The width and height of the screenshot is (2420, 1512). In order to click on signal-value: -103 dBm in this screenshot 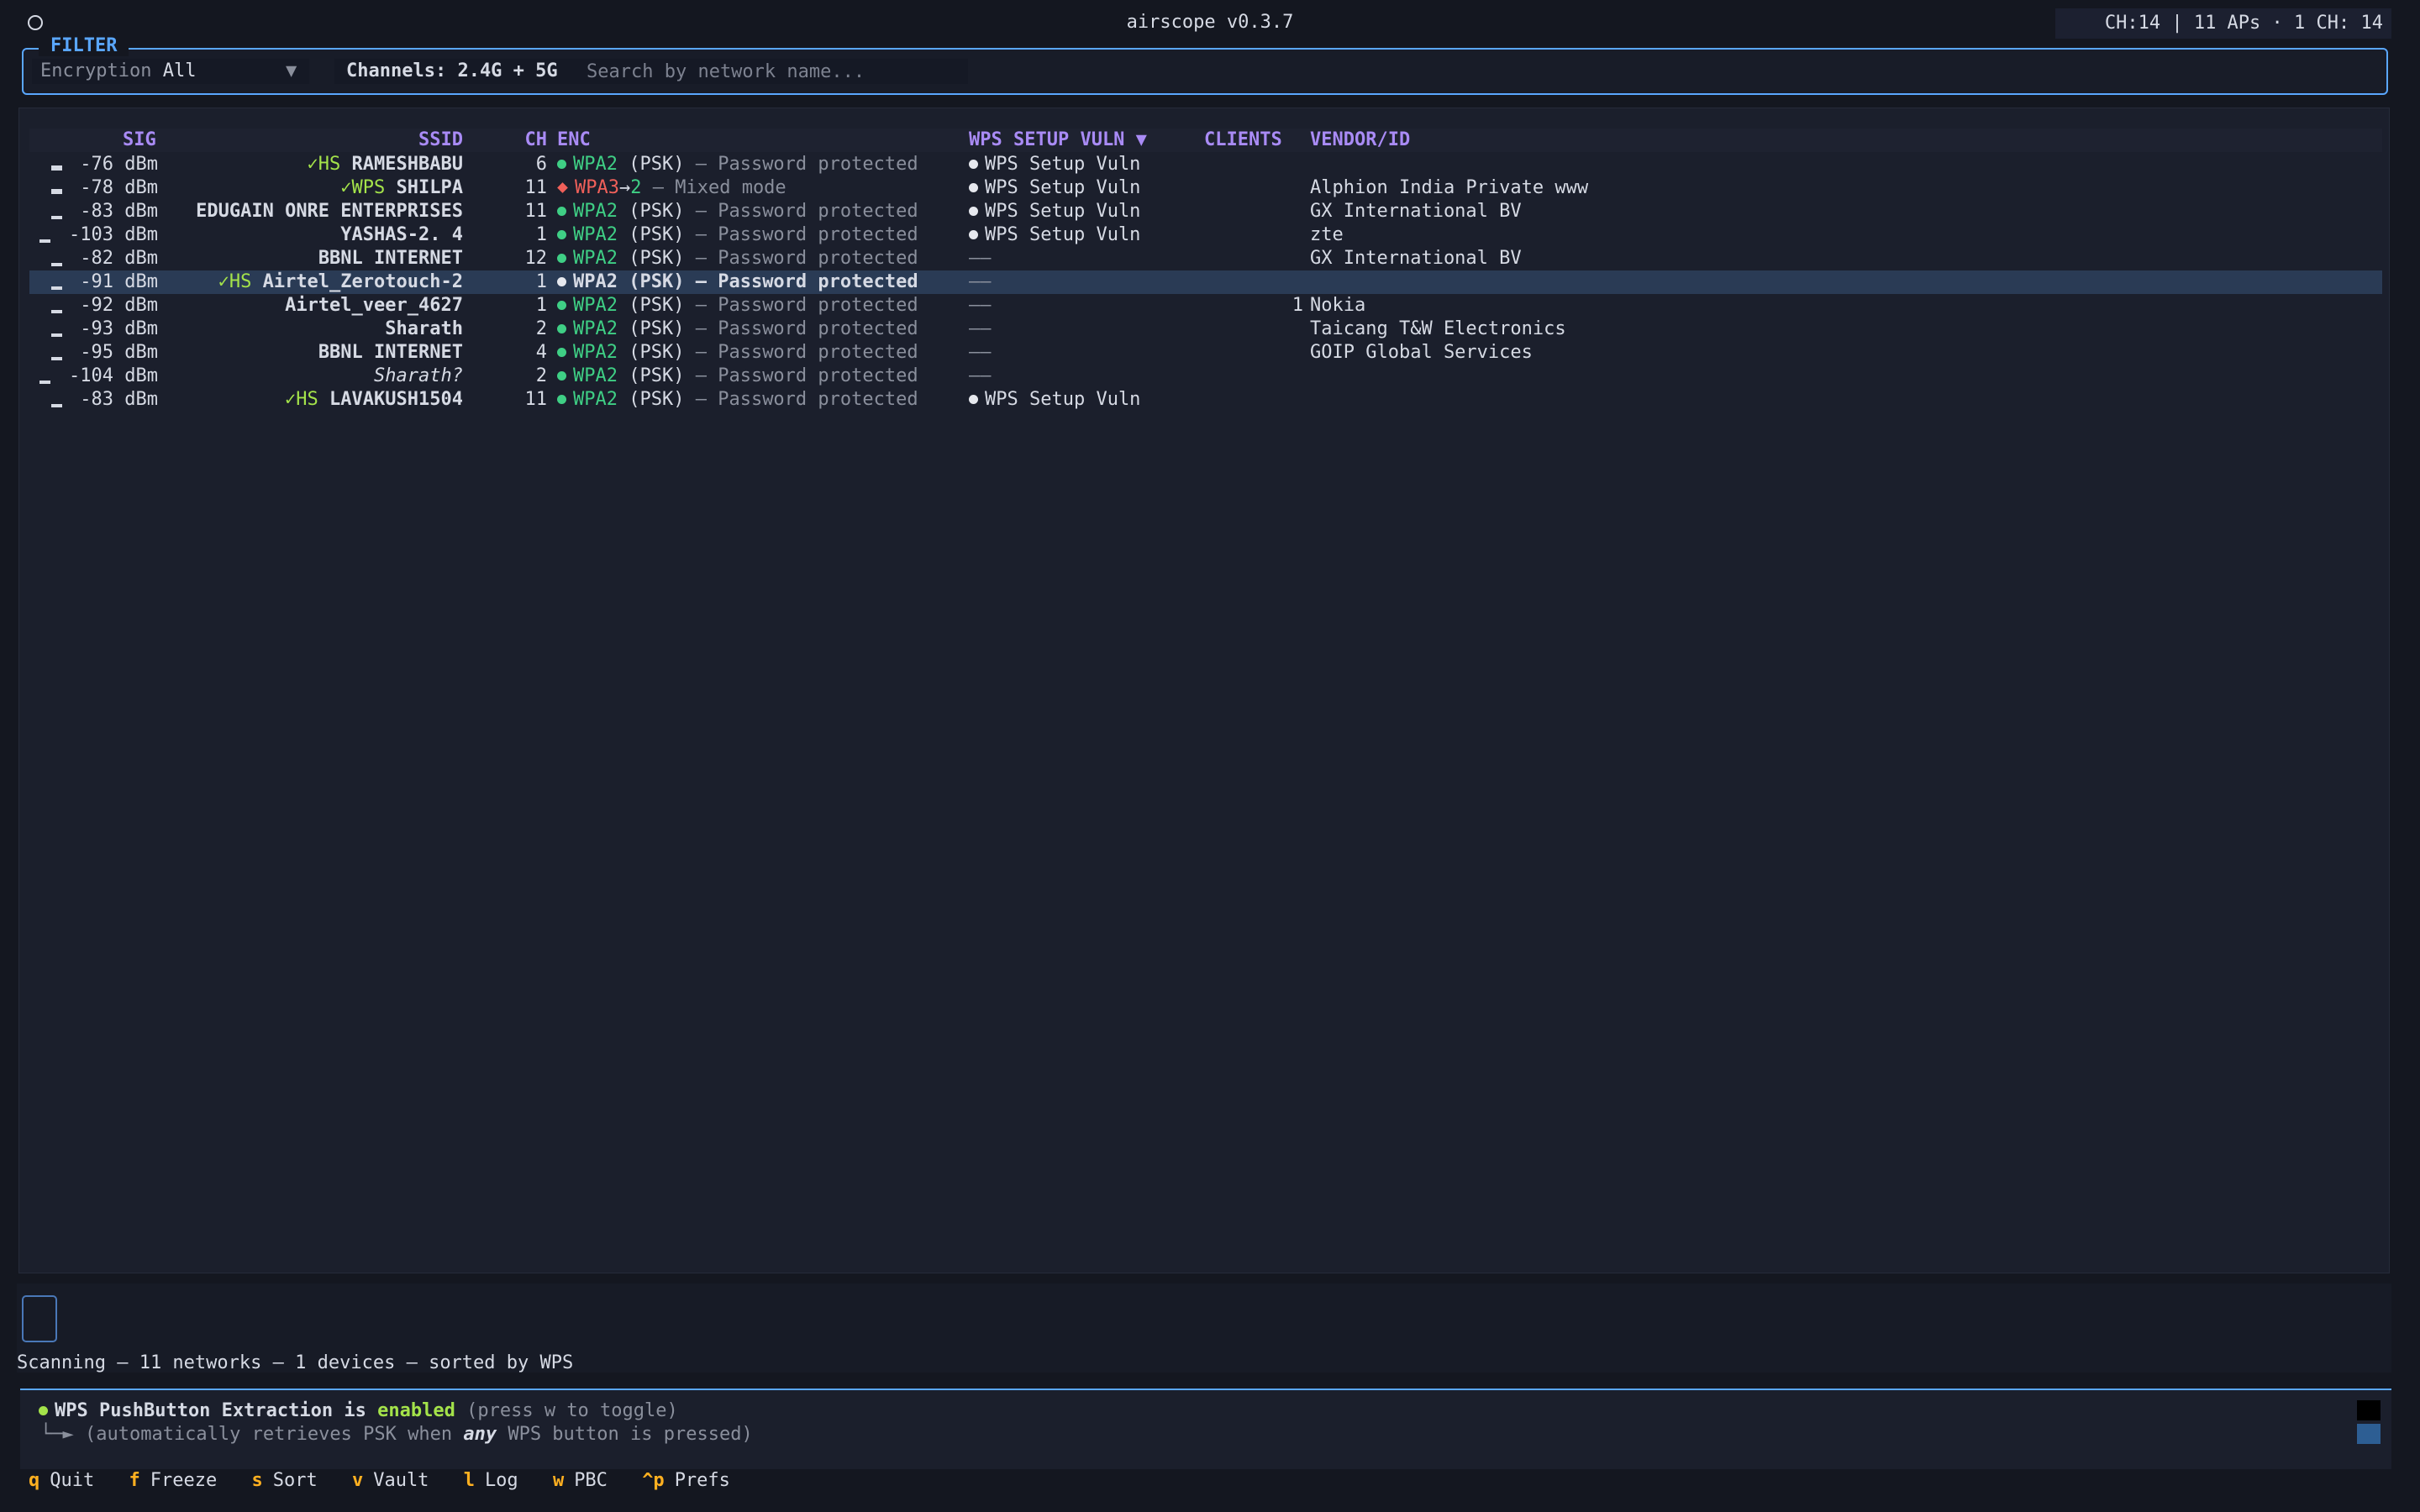, I will do `click(113, 234)`.